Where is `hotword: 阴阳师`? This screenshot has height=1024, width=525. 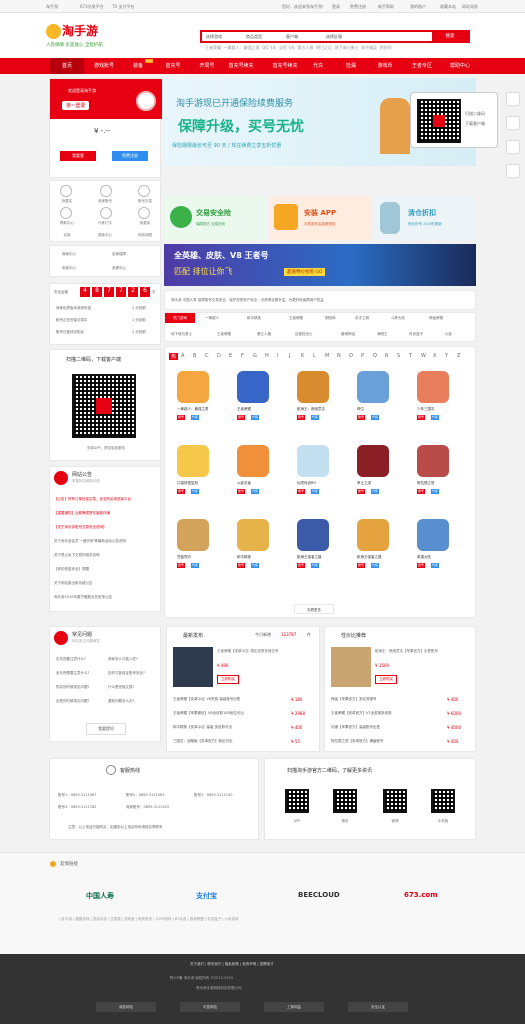
hotword: 阴阳师 is located at coordinates (386, 47).